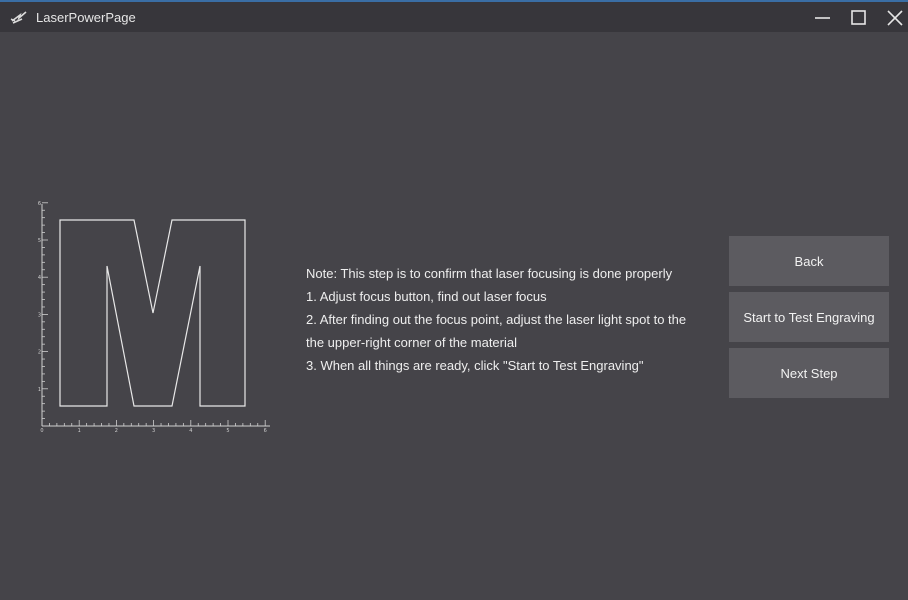 Image resolution: width=908 pixels, height=600 pixels. I want to click on start-test-engraving-button: Start to Test Engraving, so click(809, 317).